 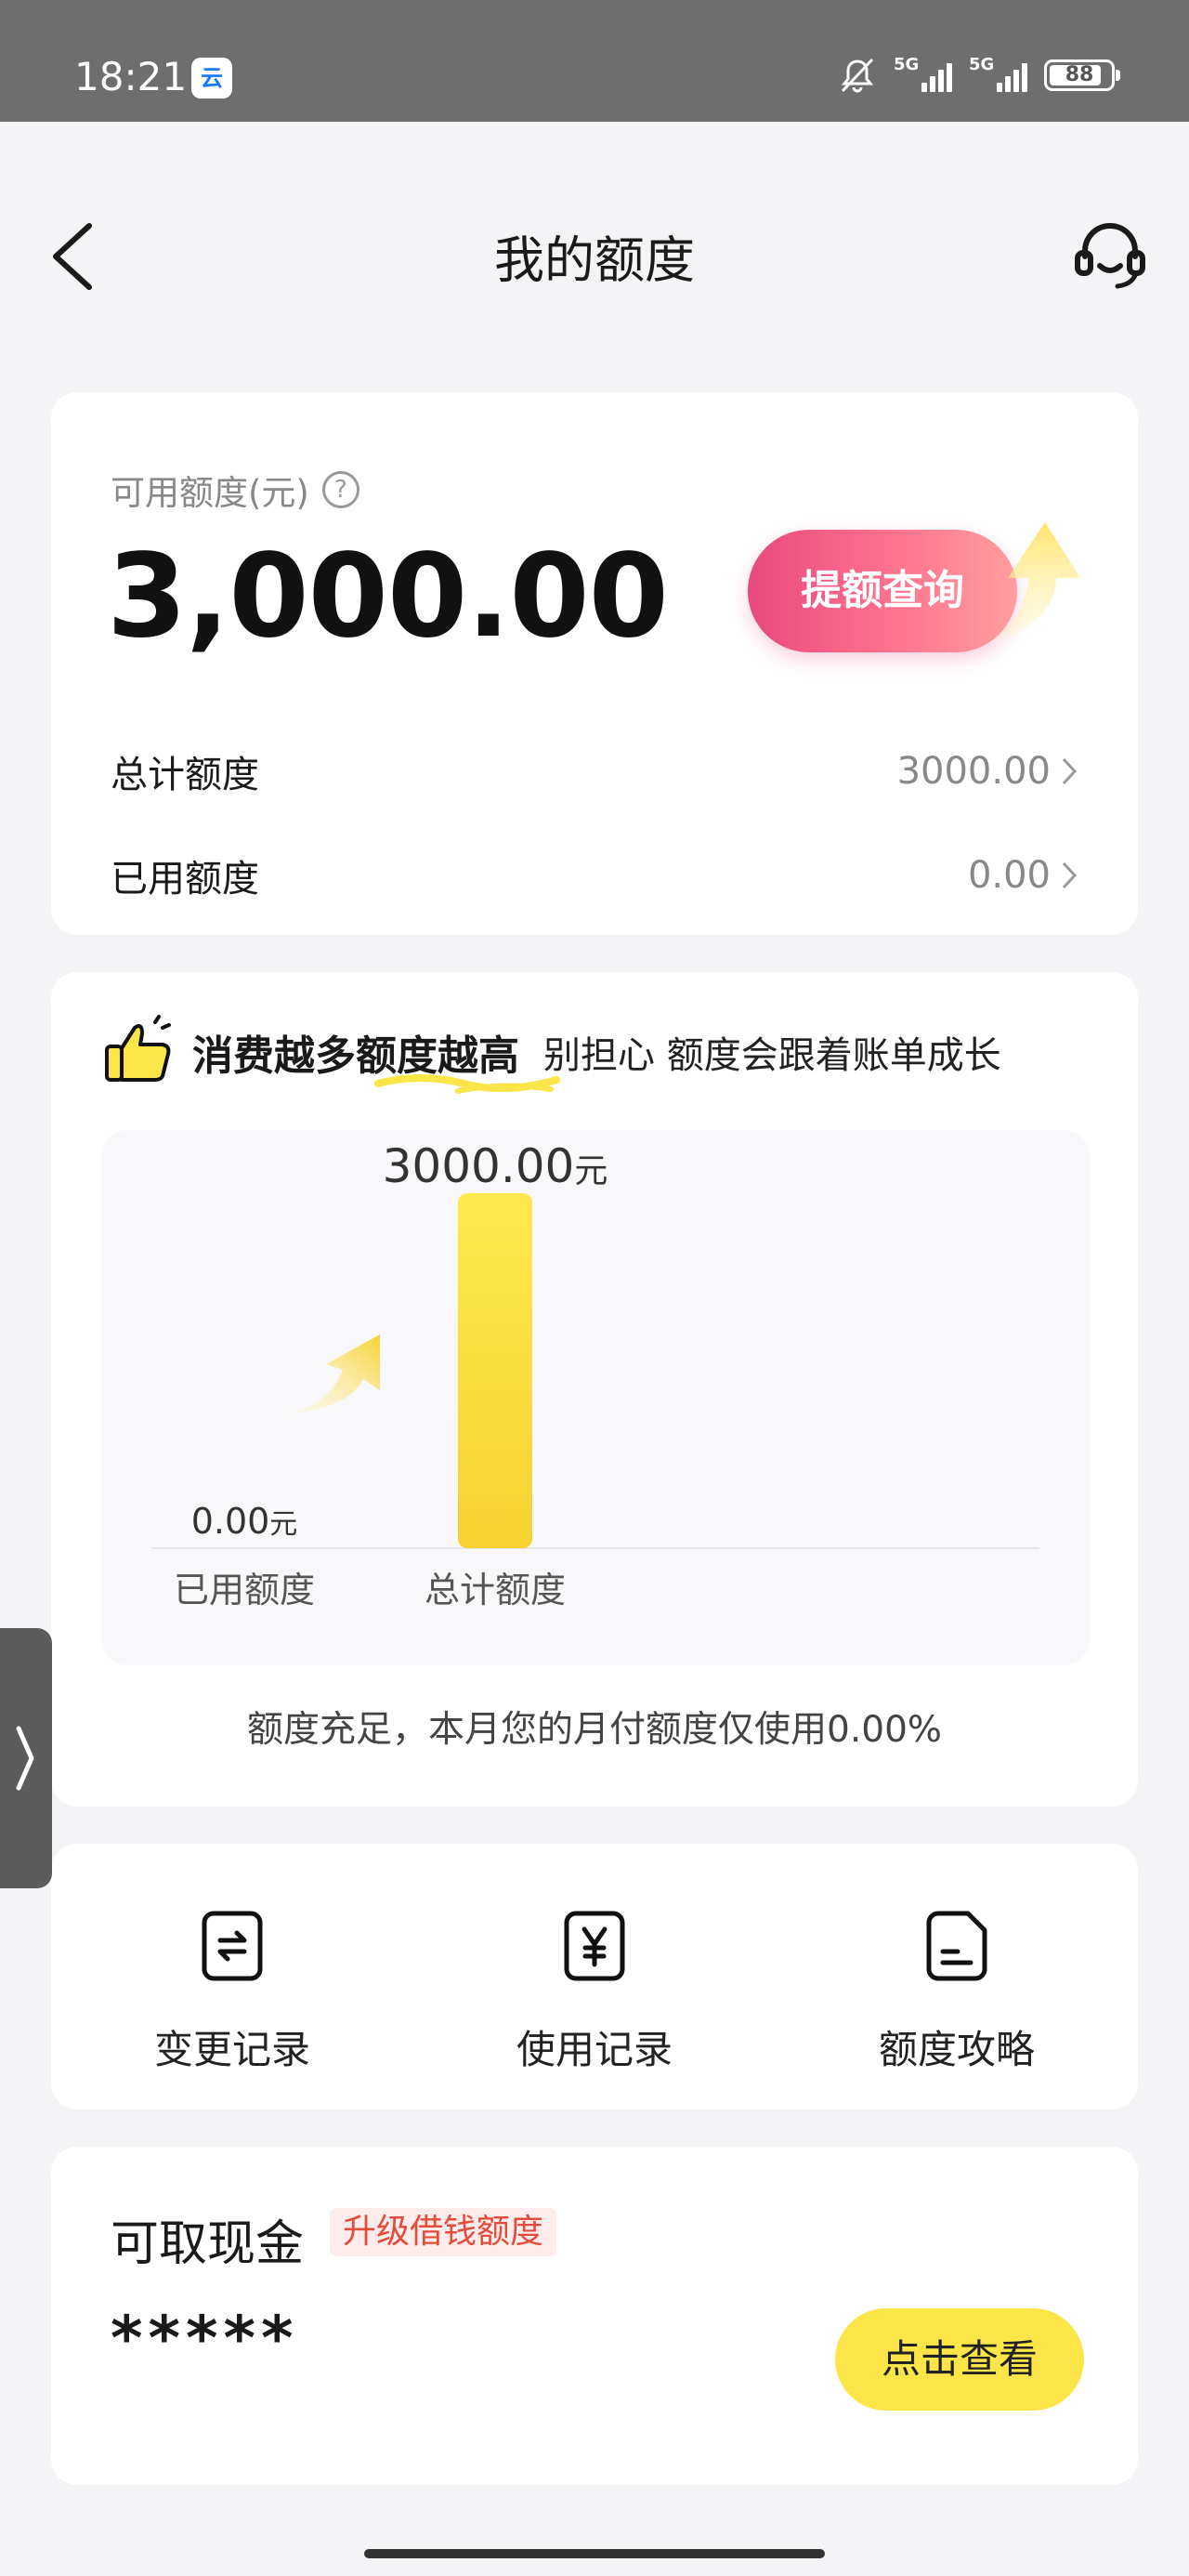 What do you see at coordinates (496, 1166) in the screenshot?
I see `chart-value-label: 3000.00元` at bounding box center [496, 1166].